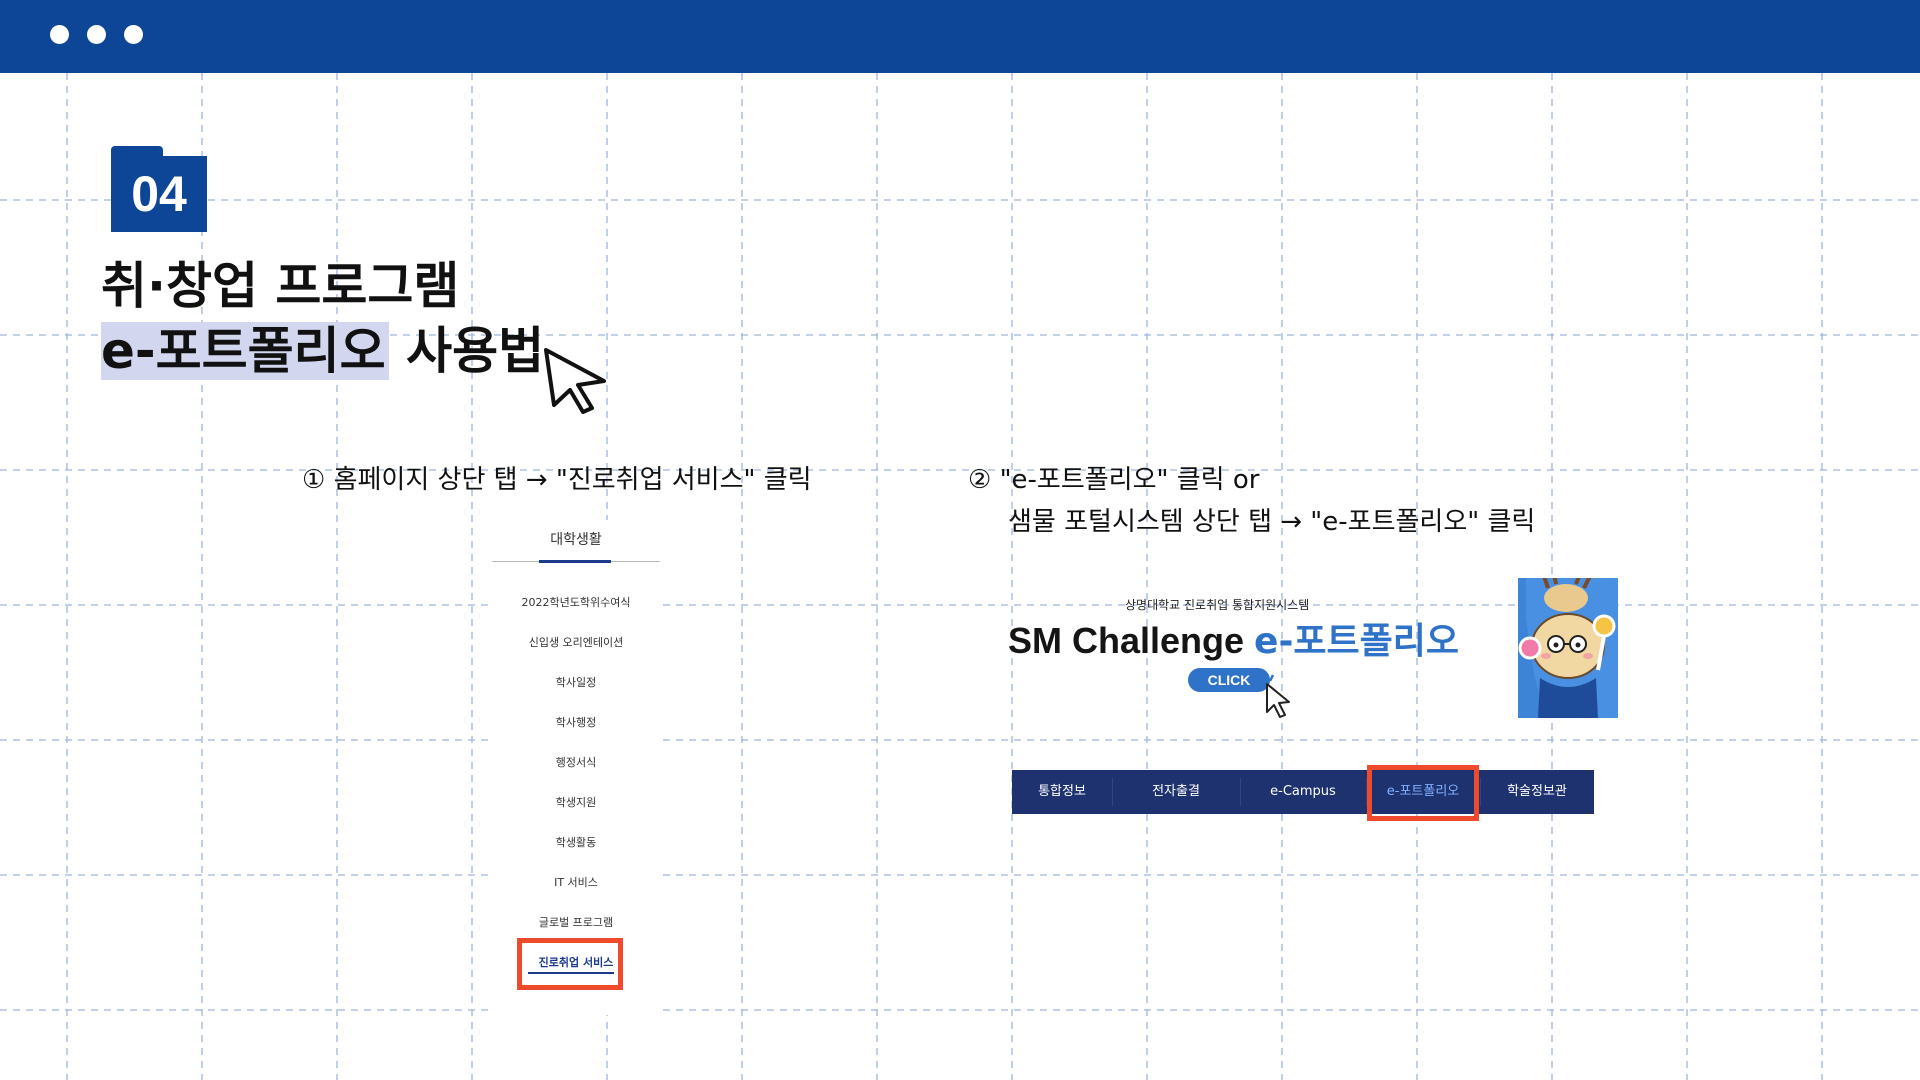 This screenshot has height=1080, width=1920. Describe the element at coordinates (576, 602) in the screenshot. I see `menu-item-graduation-ceremony: 2022학년도학위수여식` at that location.